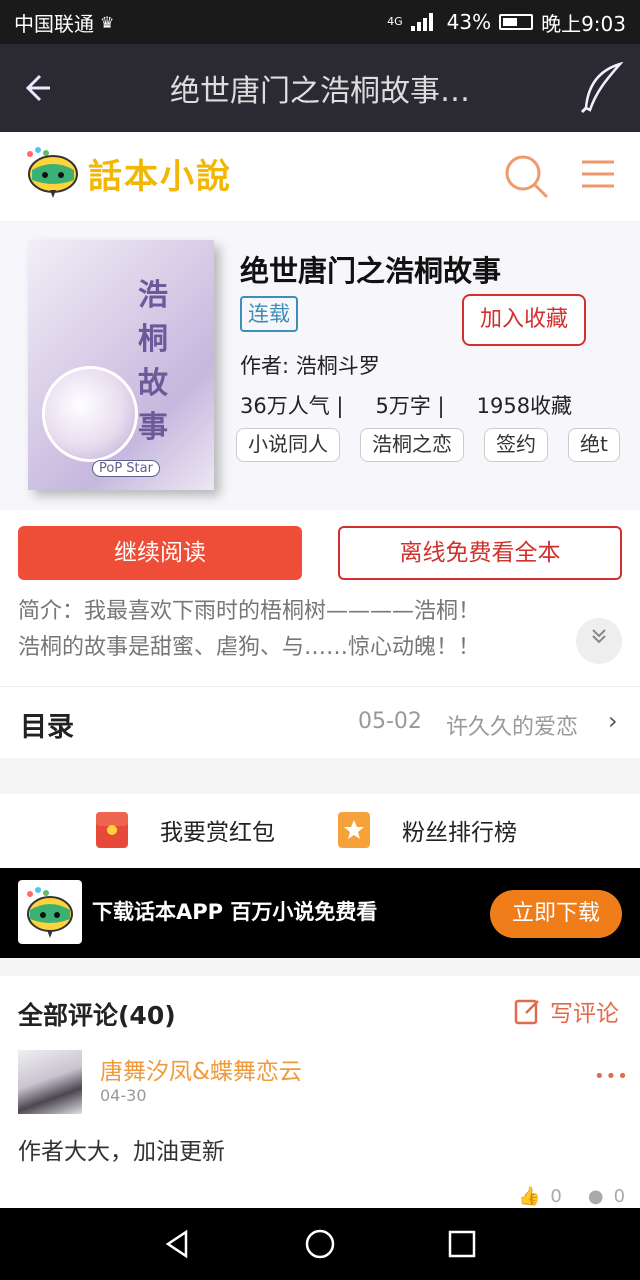  What do you see at coordinates (320, 177) in the screenshot?
I see `site-header: 話本小說` at bounding box center [320, 177].